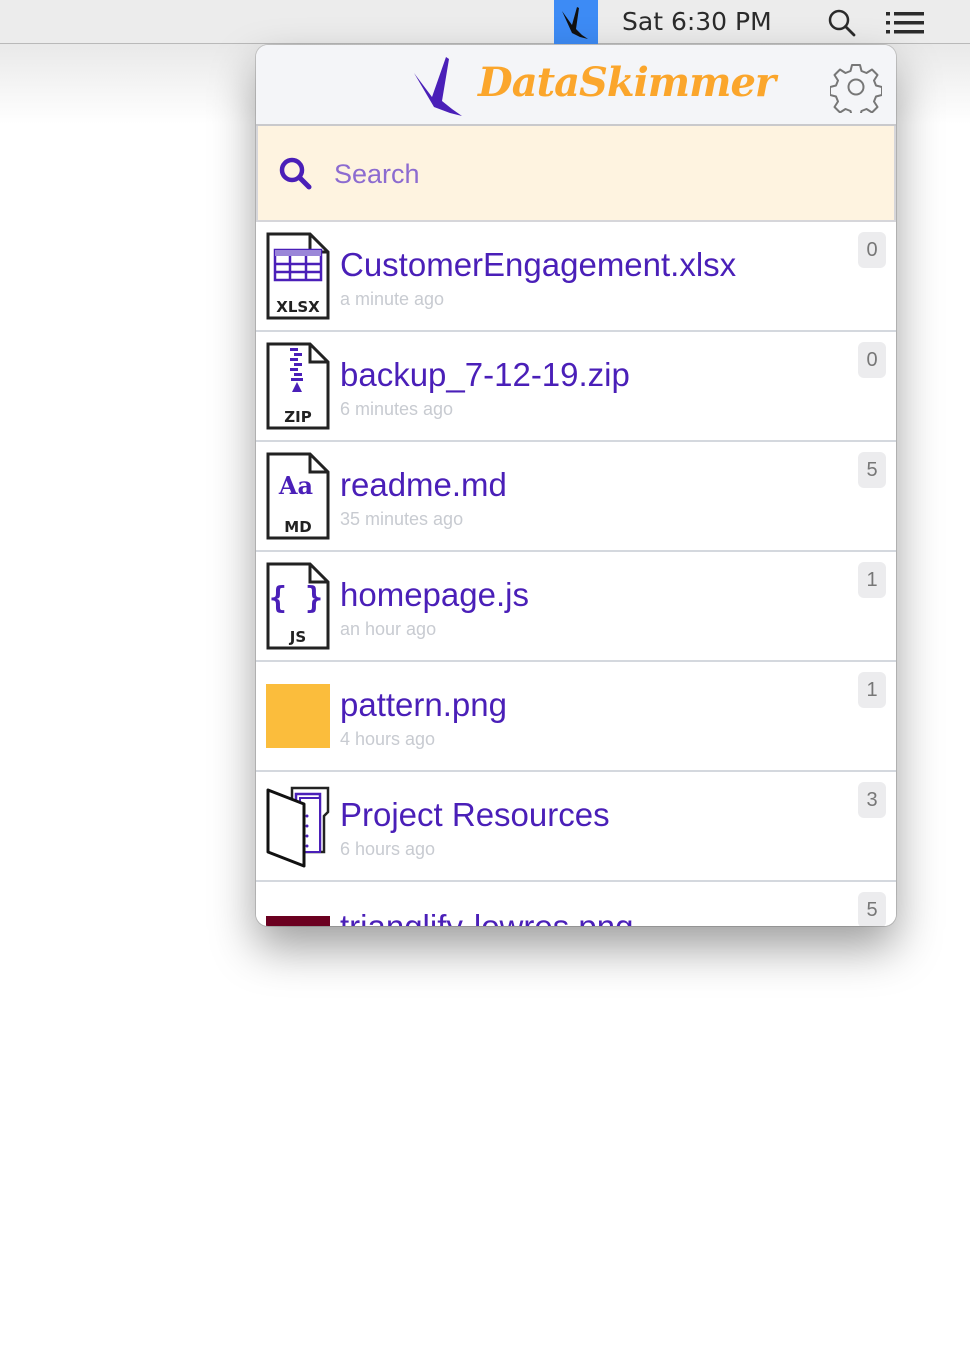 This screenshot has height=1347, width=970. I want to click on file-time: 6 hours ago, so click(388, 849).